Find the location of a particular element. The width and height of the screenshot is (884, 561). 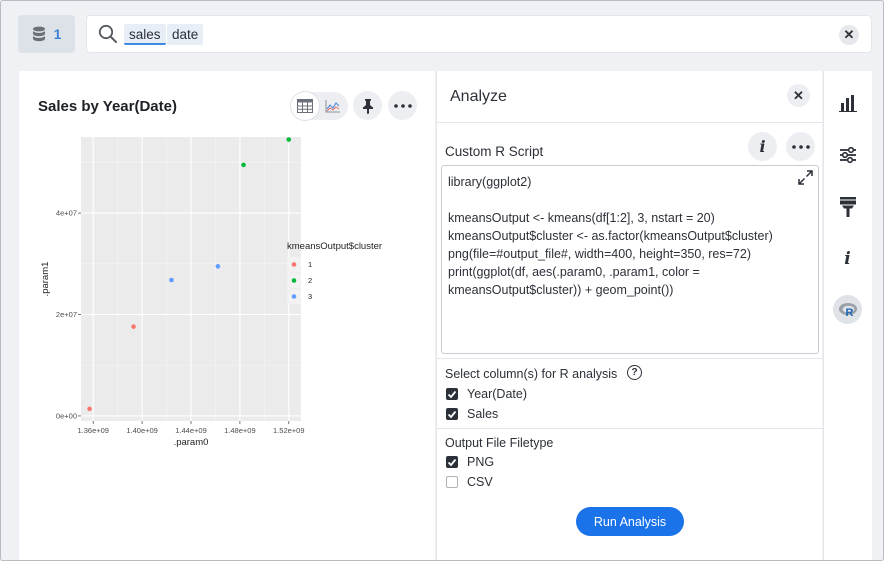

filetype-section-title: Output File Filetype is located at coordinates (499, 443).